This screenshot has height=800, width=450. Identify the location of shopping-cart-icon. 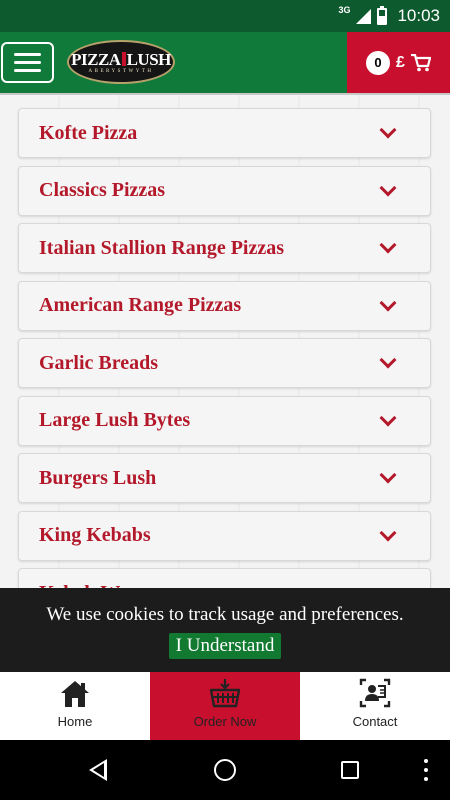
(420, 62).